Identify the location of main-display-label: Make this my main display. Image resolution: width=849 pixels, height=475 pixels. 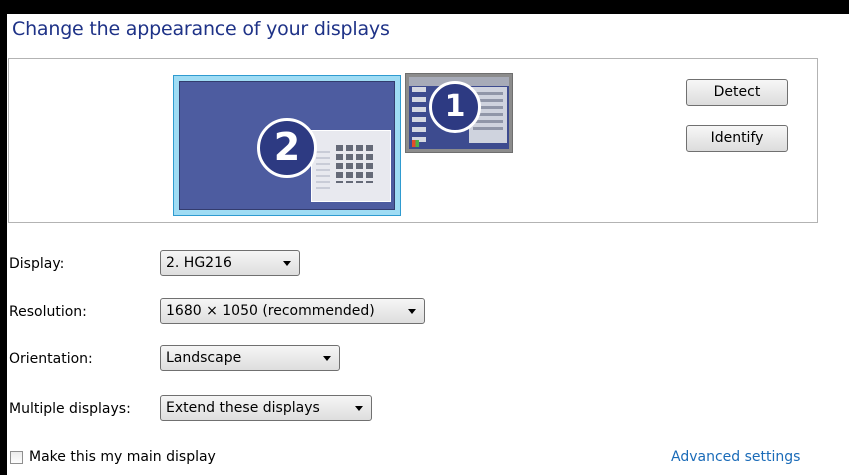
(122, 457).